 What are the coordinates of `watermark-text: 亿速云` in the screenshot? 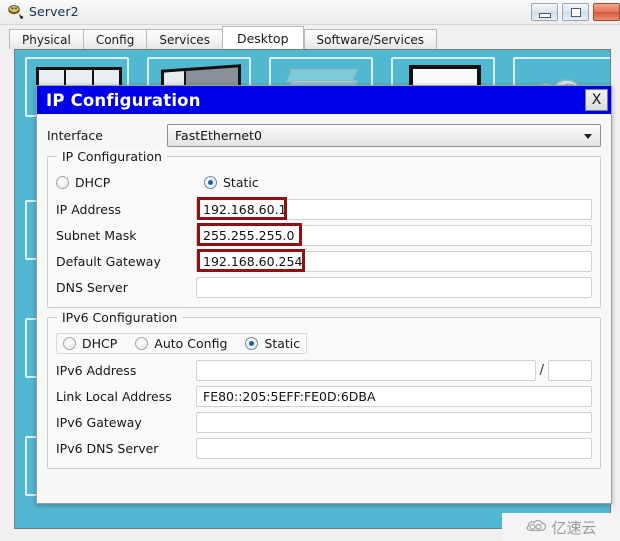 It's located at (574, 527).